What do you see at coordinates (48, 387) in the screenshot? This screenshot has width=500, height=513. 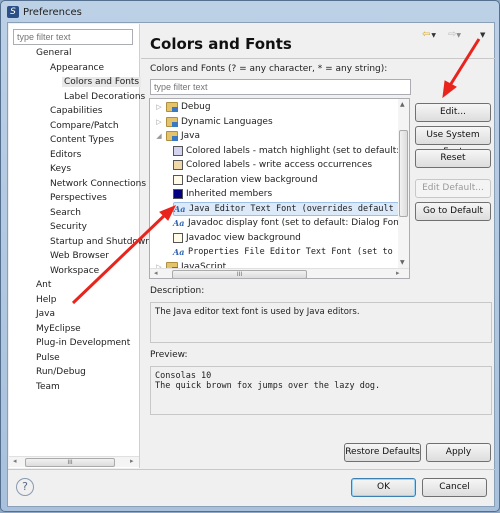 I see `preference-tree-item: Team` at bounding box center [48, 387].